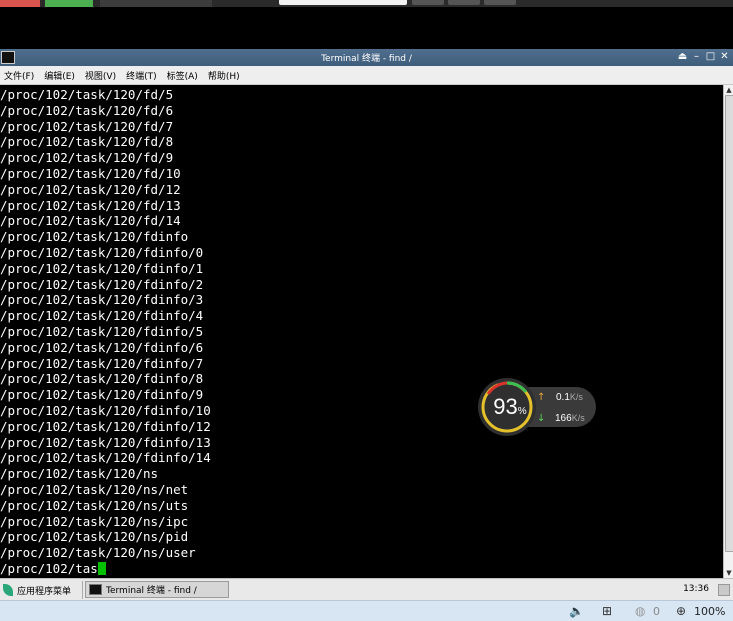 Image resolution: width=733 pixels, height=621 pixels. Describe the element at coordinates (151, 591) in the screenshot. I see `terminal-task-label: Terminal 终端 - find /` at that location.